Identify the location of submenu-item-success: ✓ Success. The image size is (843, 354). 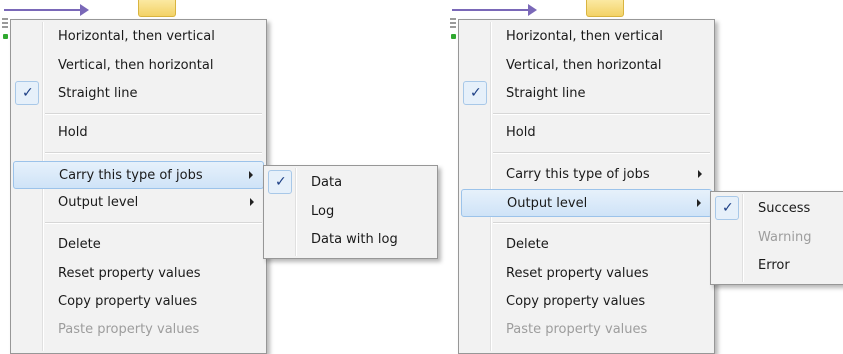
(778, 209).